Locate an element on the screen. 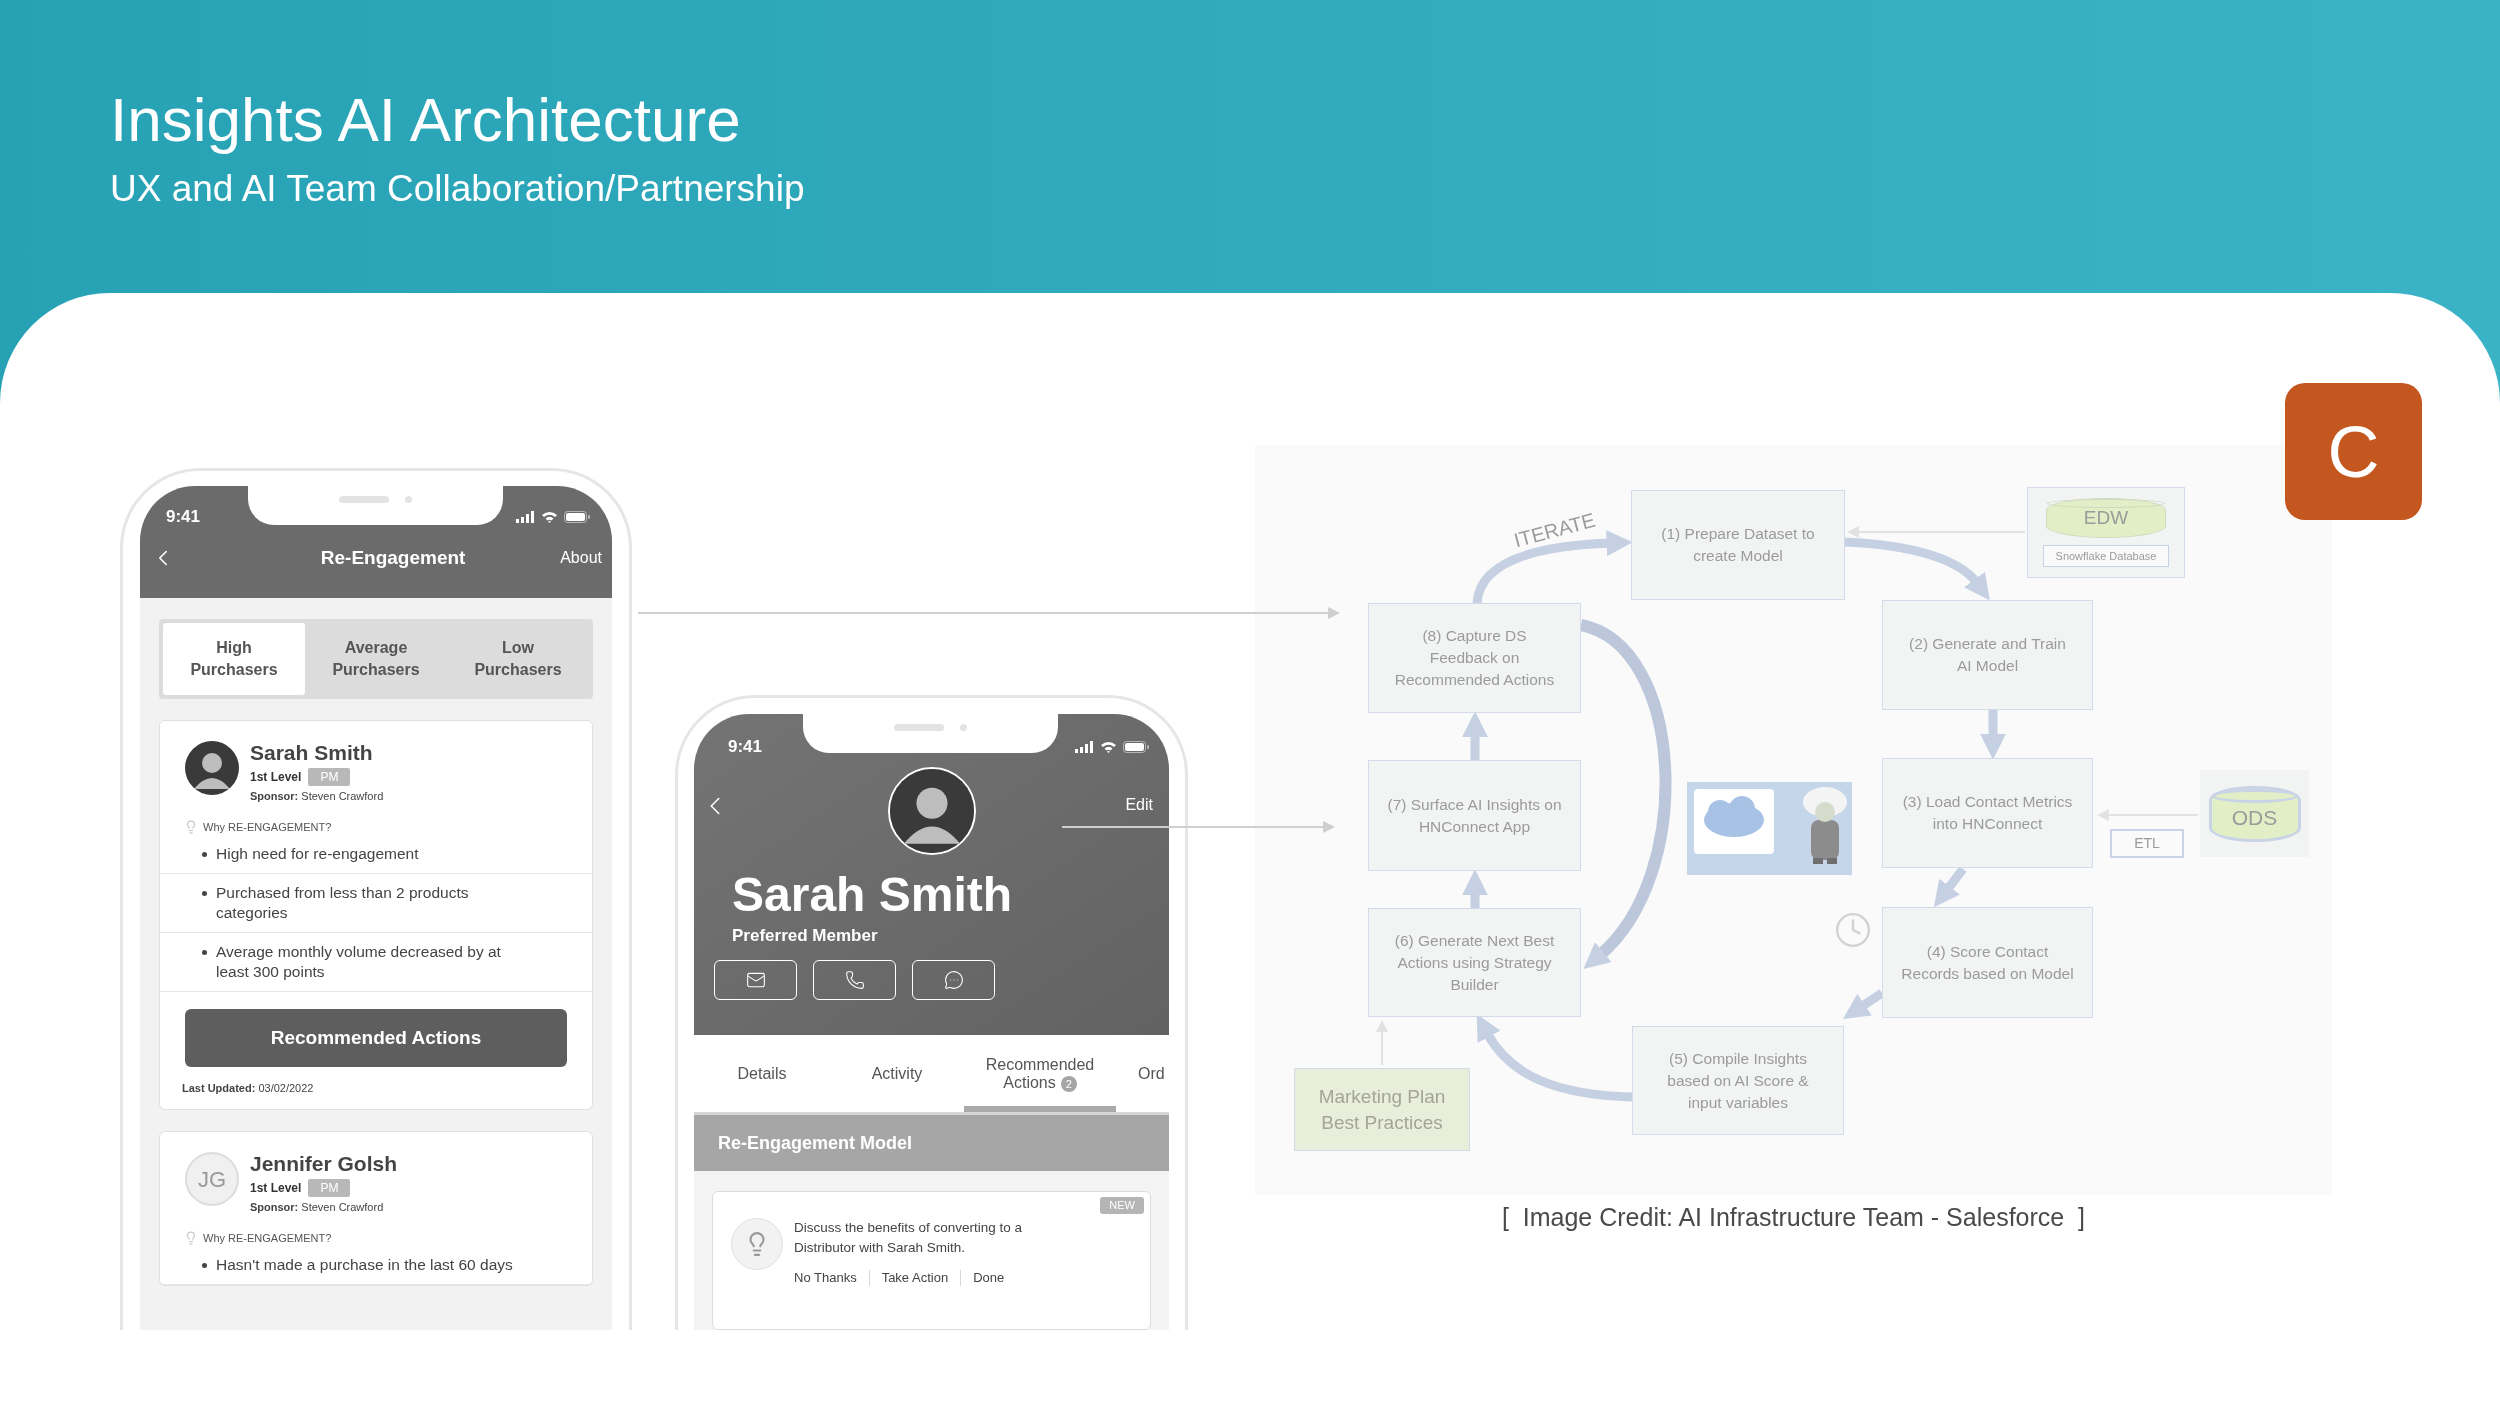  input-arrow is located at coordinates (1382, 1043).